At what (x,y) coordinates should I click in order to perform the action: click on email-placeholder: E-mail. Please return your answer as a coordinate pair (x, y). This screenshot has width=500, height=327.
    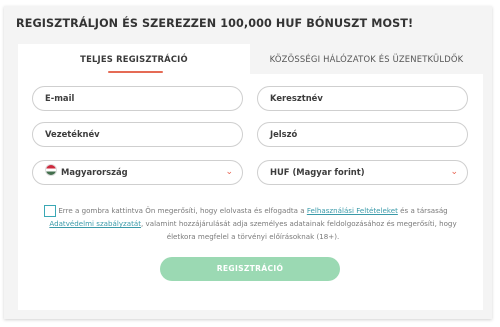
    Looking at the image, I should click on (60, 98).